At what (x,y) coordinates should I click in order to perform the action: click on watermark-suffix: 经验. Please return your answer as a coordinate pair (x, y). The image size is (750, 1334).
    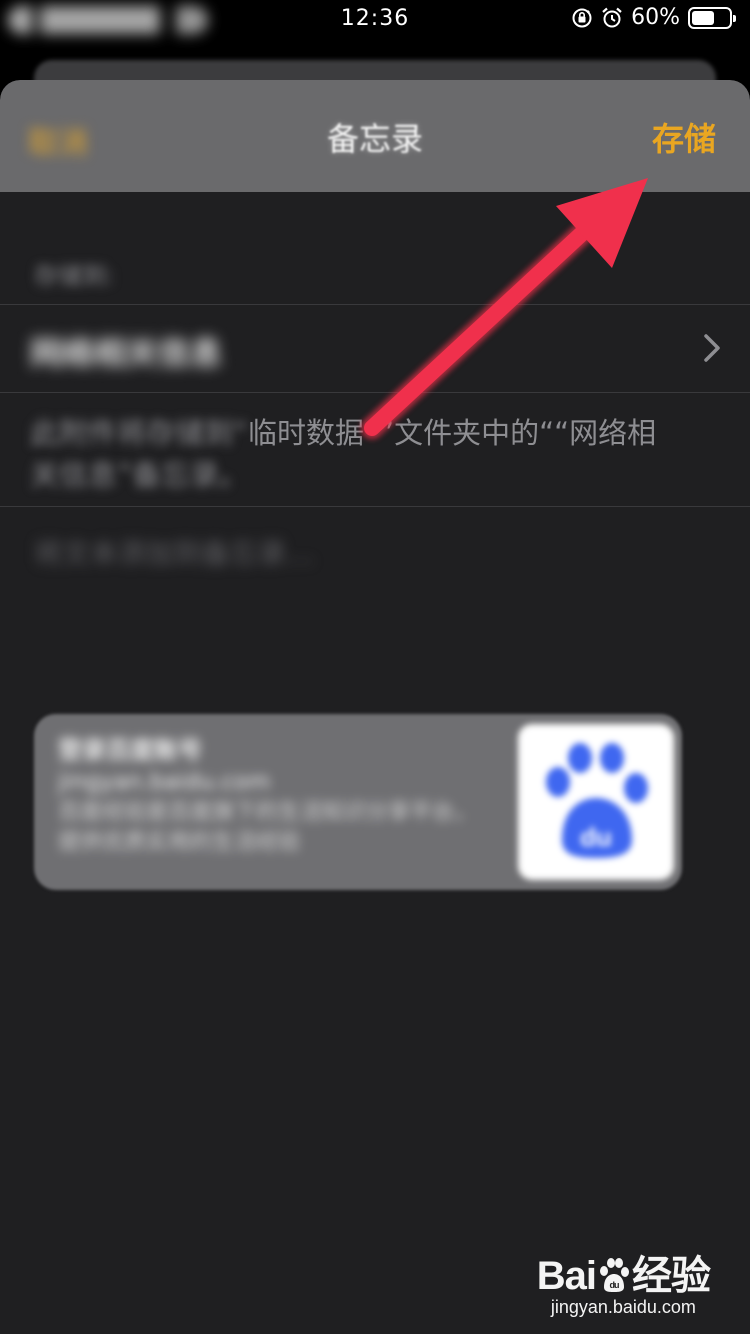
    Looking at the image, I should click on (671, 1276).